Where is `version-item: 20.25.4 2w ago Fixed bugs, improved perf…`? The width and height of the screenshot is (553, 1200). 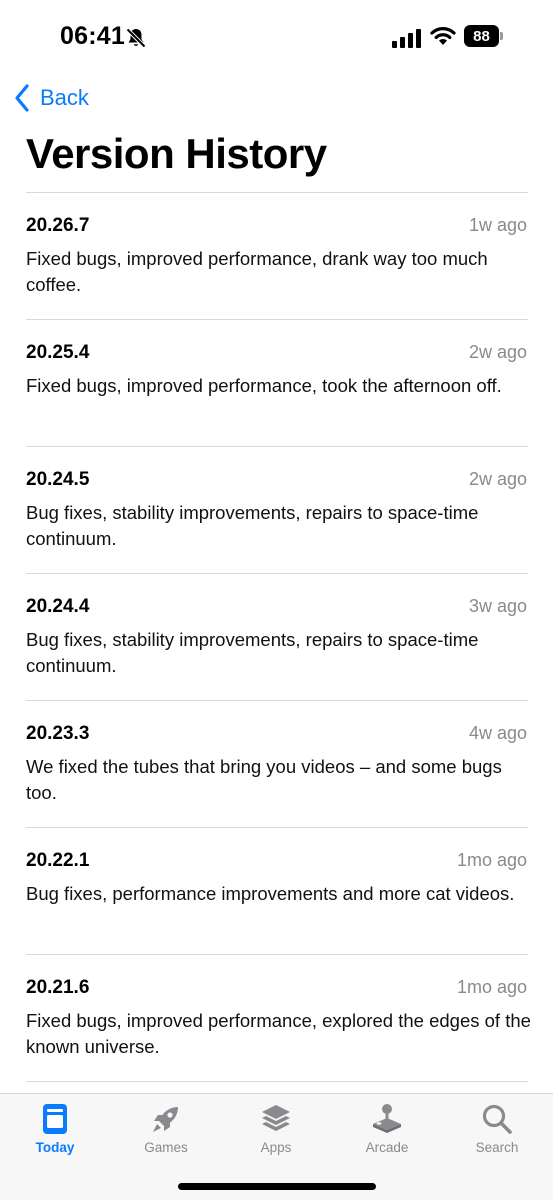 version-item: 20.25.4 2w ago Fixed bugs, improved perf… is located at coordinates (276, 383).